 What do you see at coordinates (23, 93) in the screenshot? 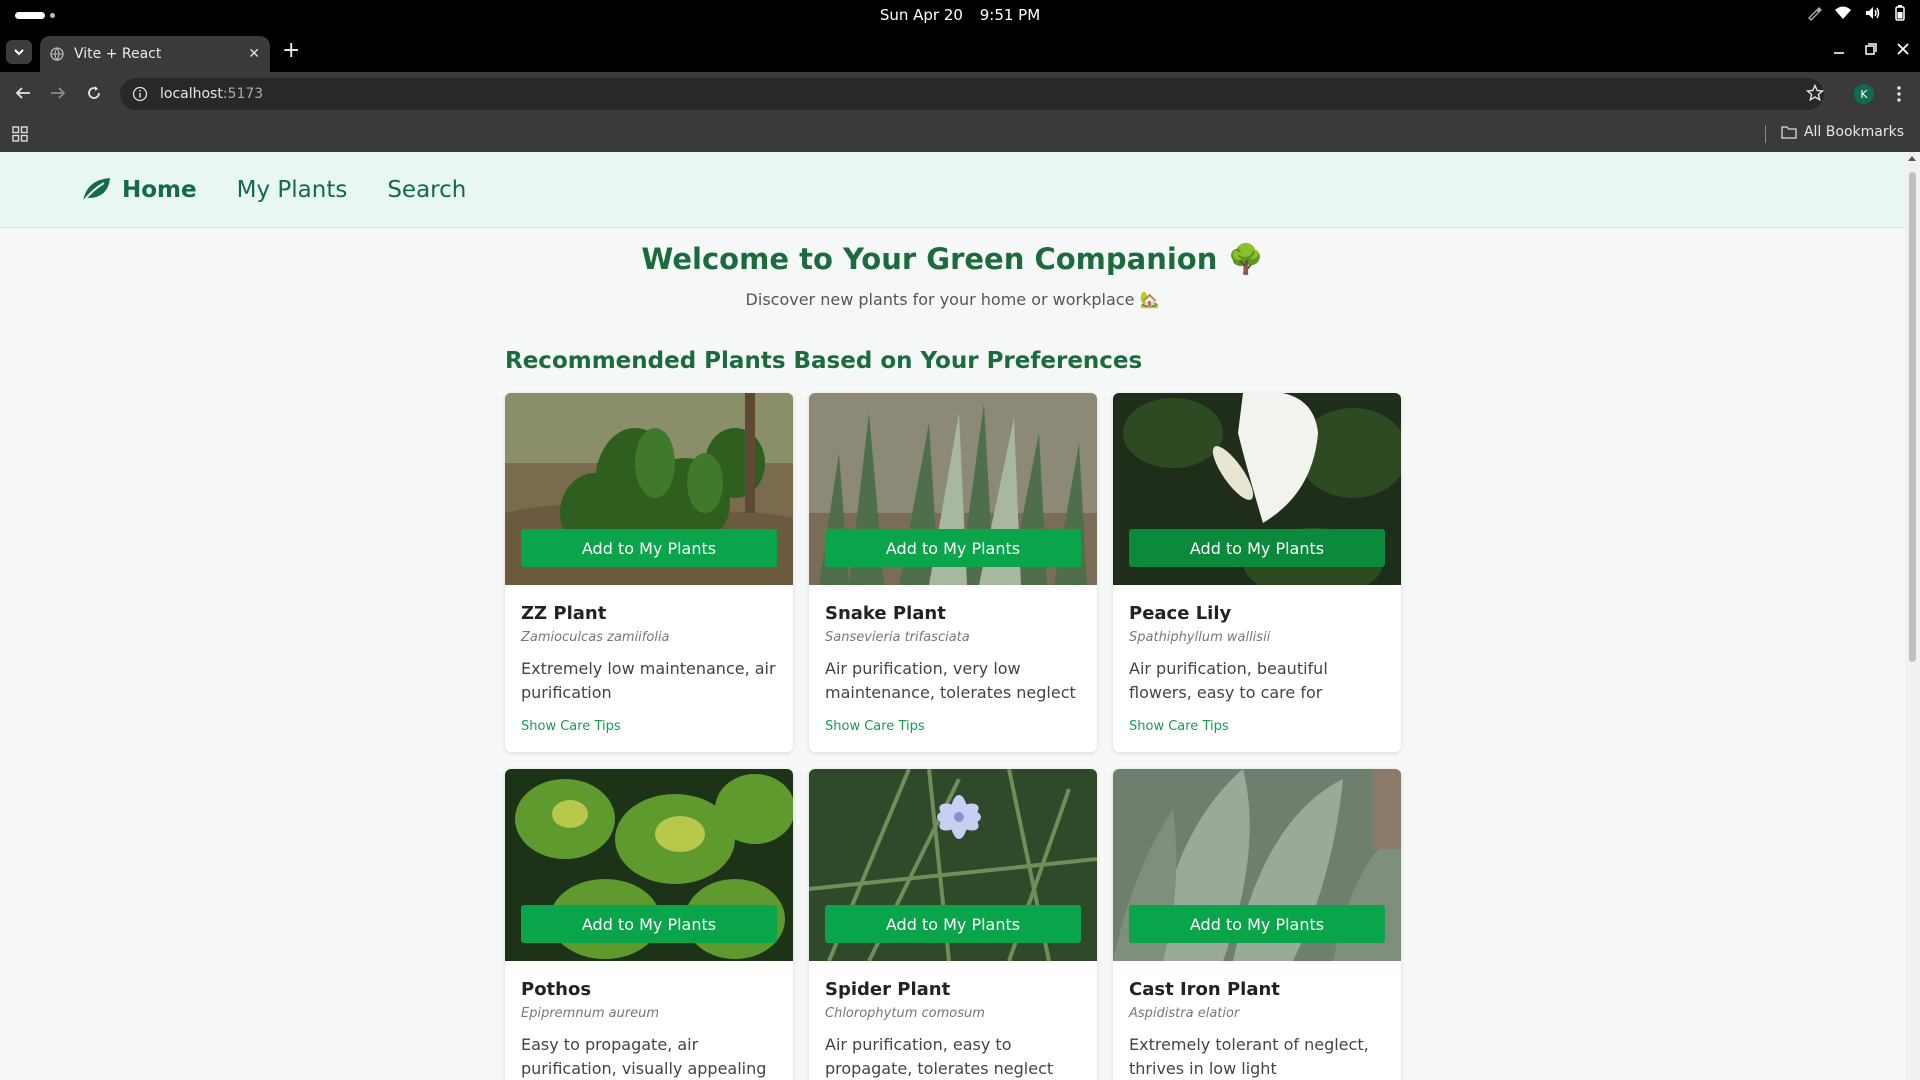
I see `back-arrow-icon` at bounding box center [23, 93].